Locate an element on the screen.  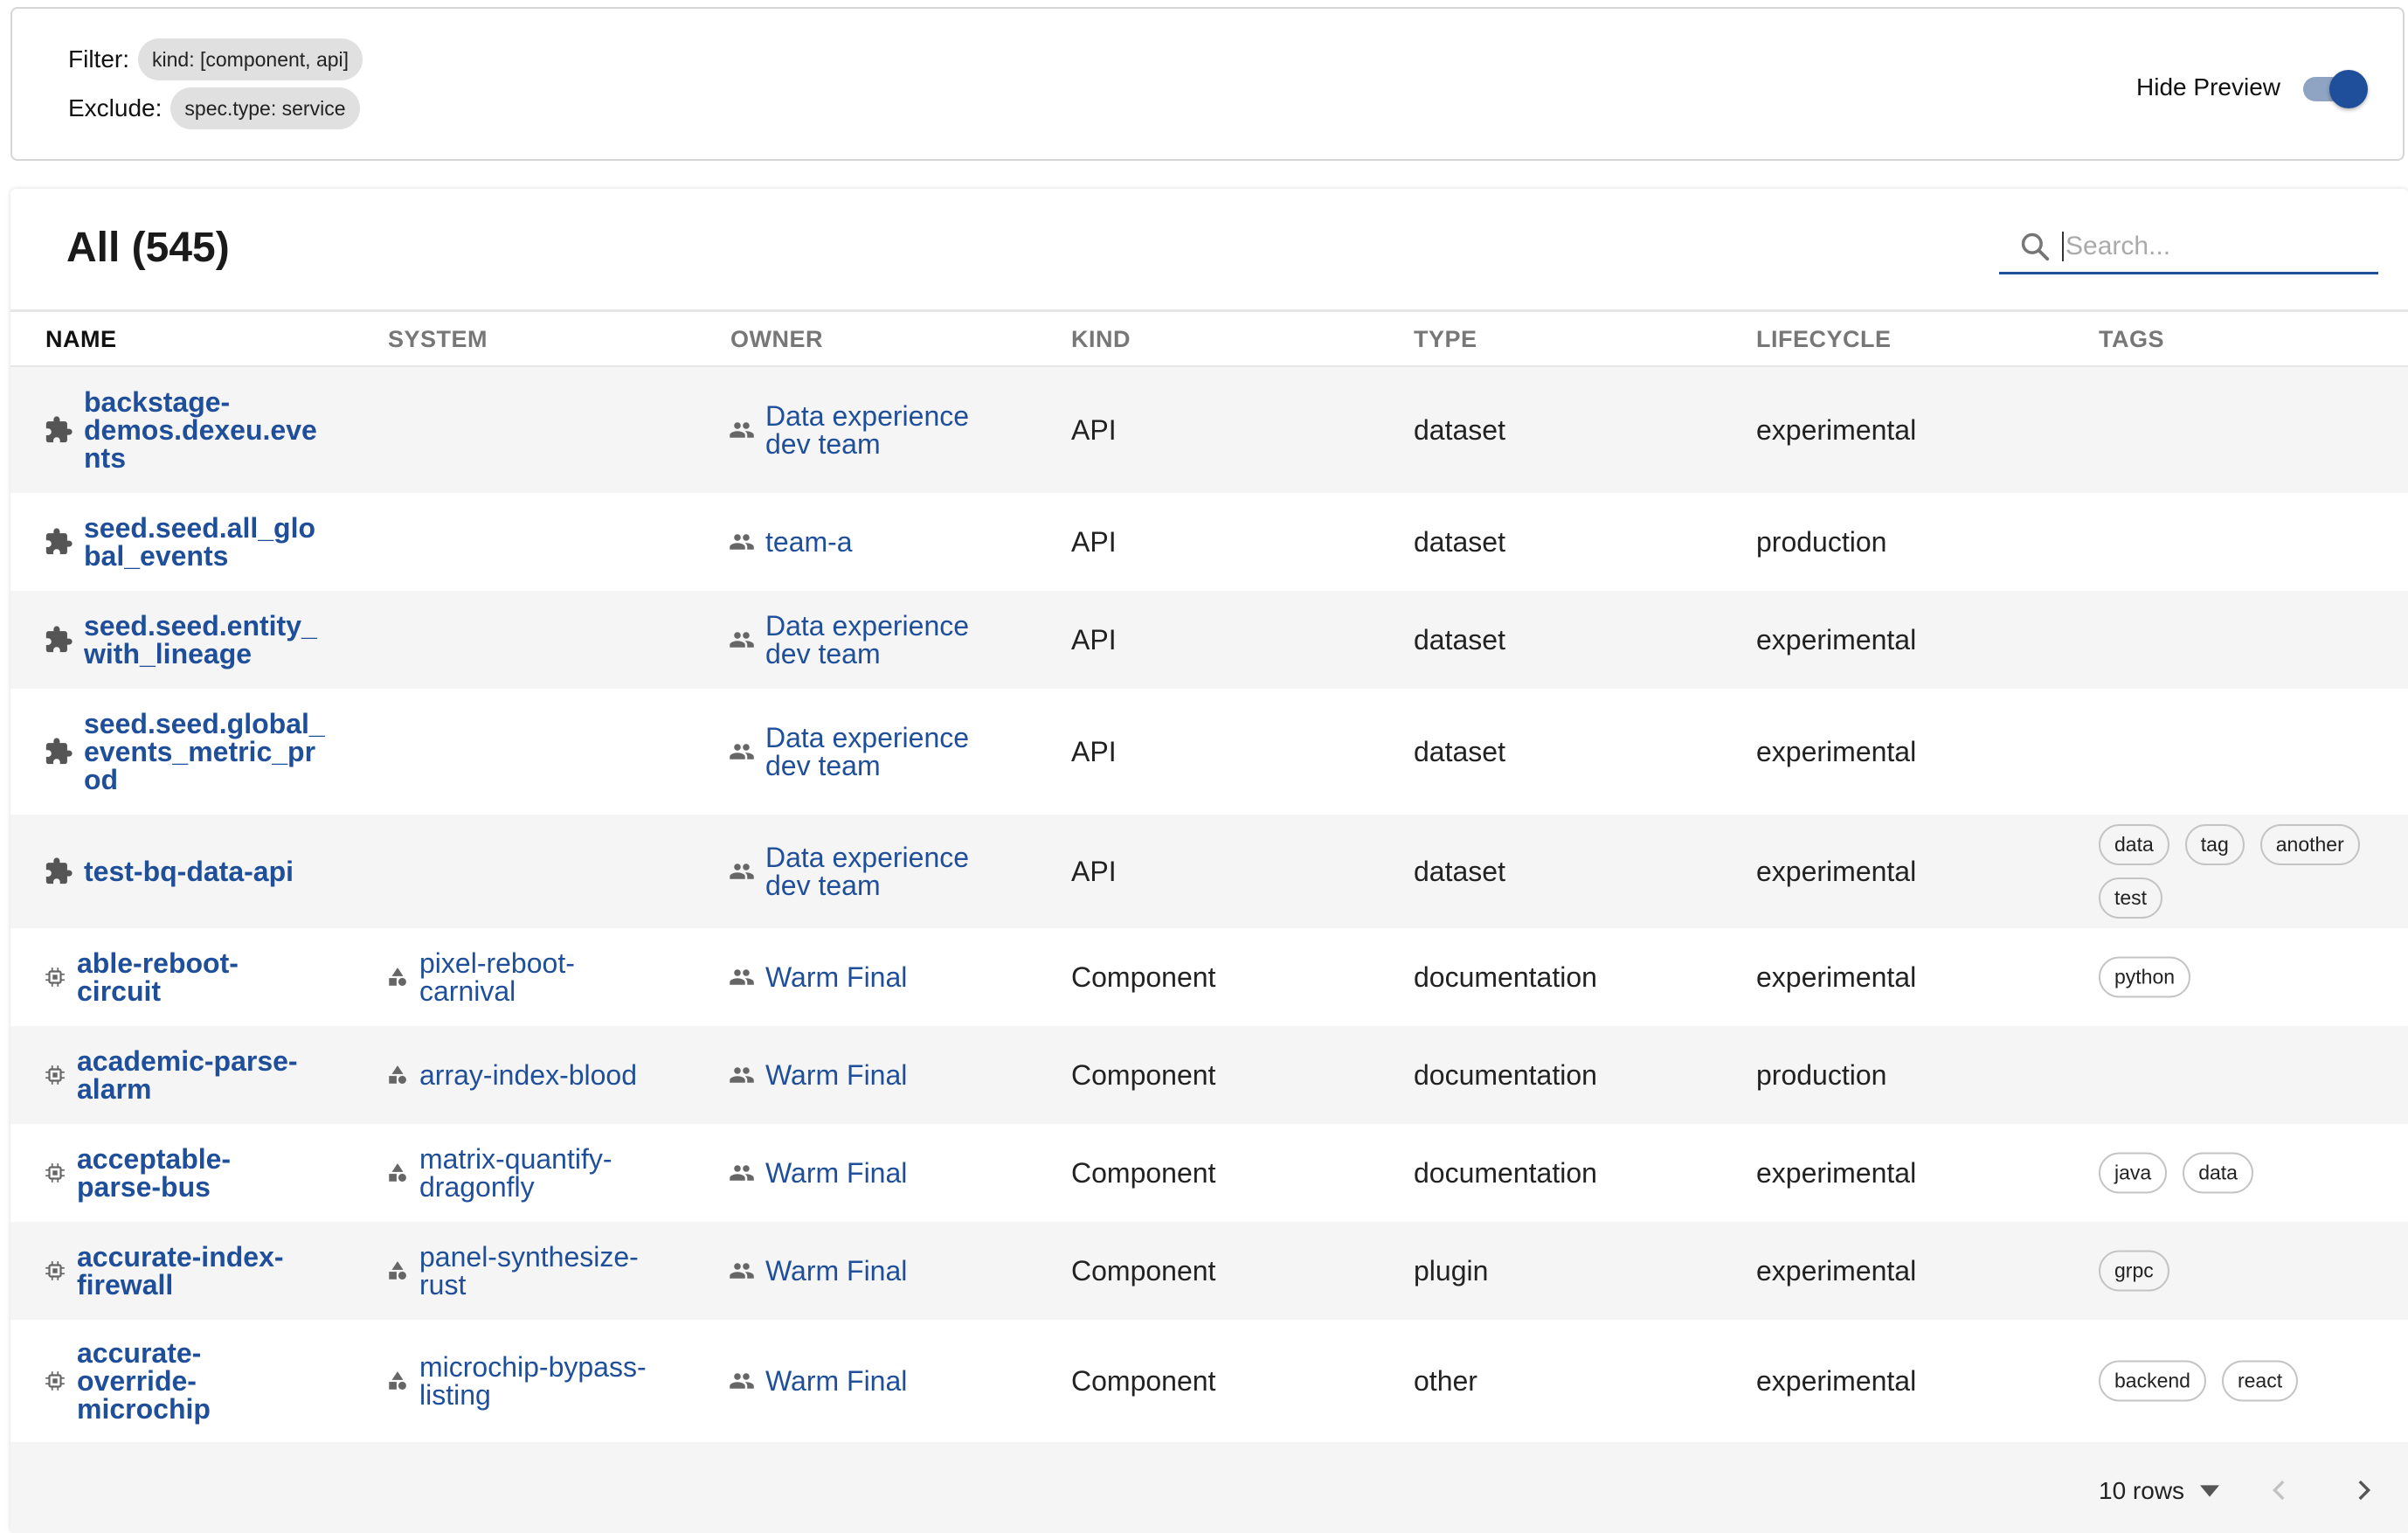
text-line: pixel-reboot- is located at coordinates (497, 963).